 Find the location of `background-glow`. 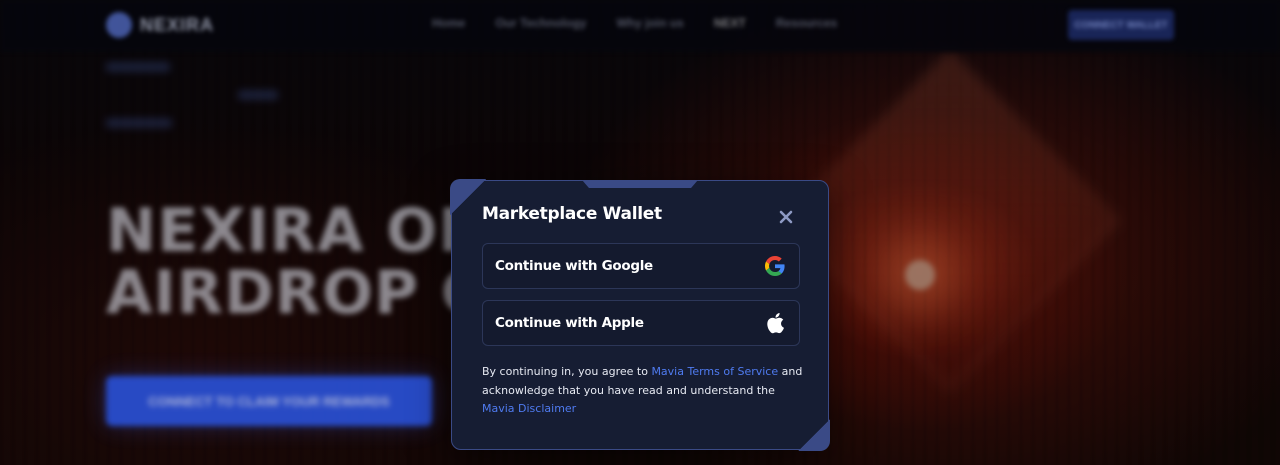

background-glow is located at coordinates (920, 275).